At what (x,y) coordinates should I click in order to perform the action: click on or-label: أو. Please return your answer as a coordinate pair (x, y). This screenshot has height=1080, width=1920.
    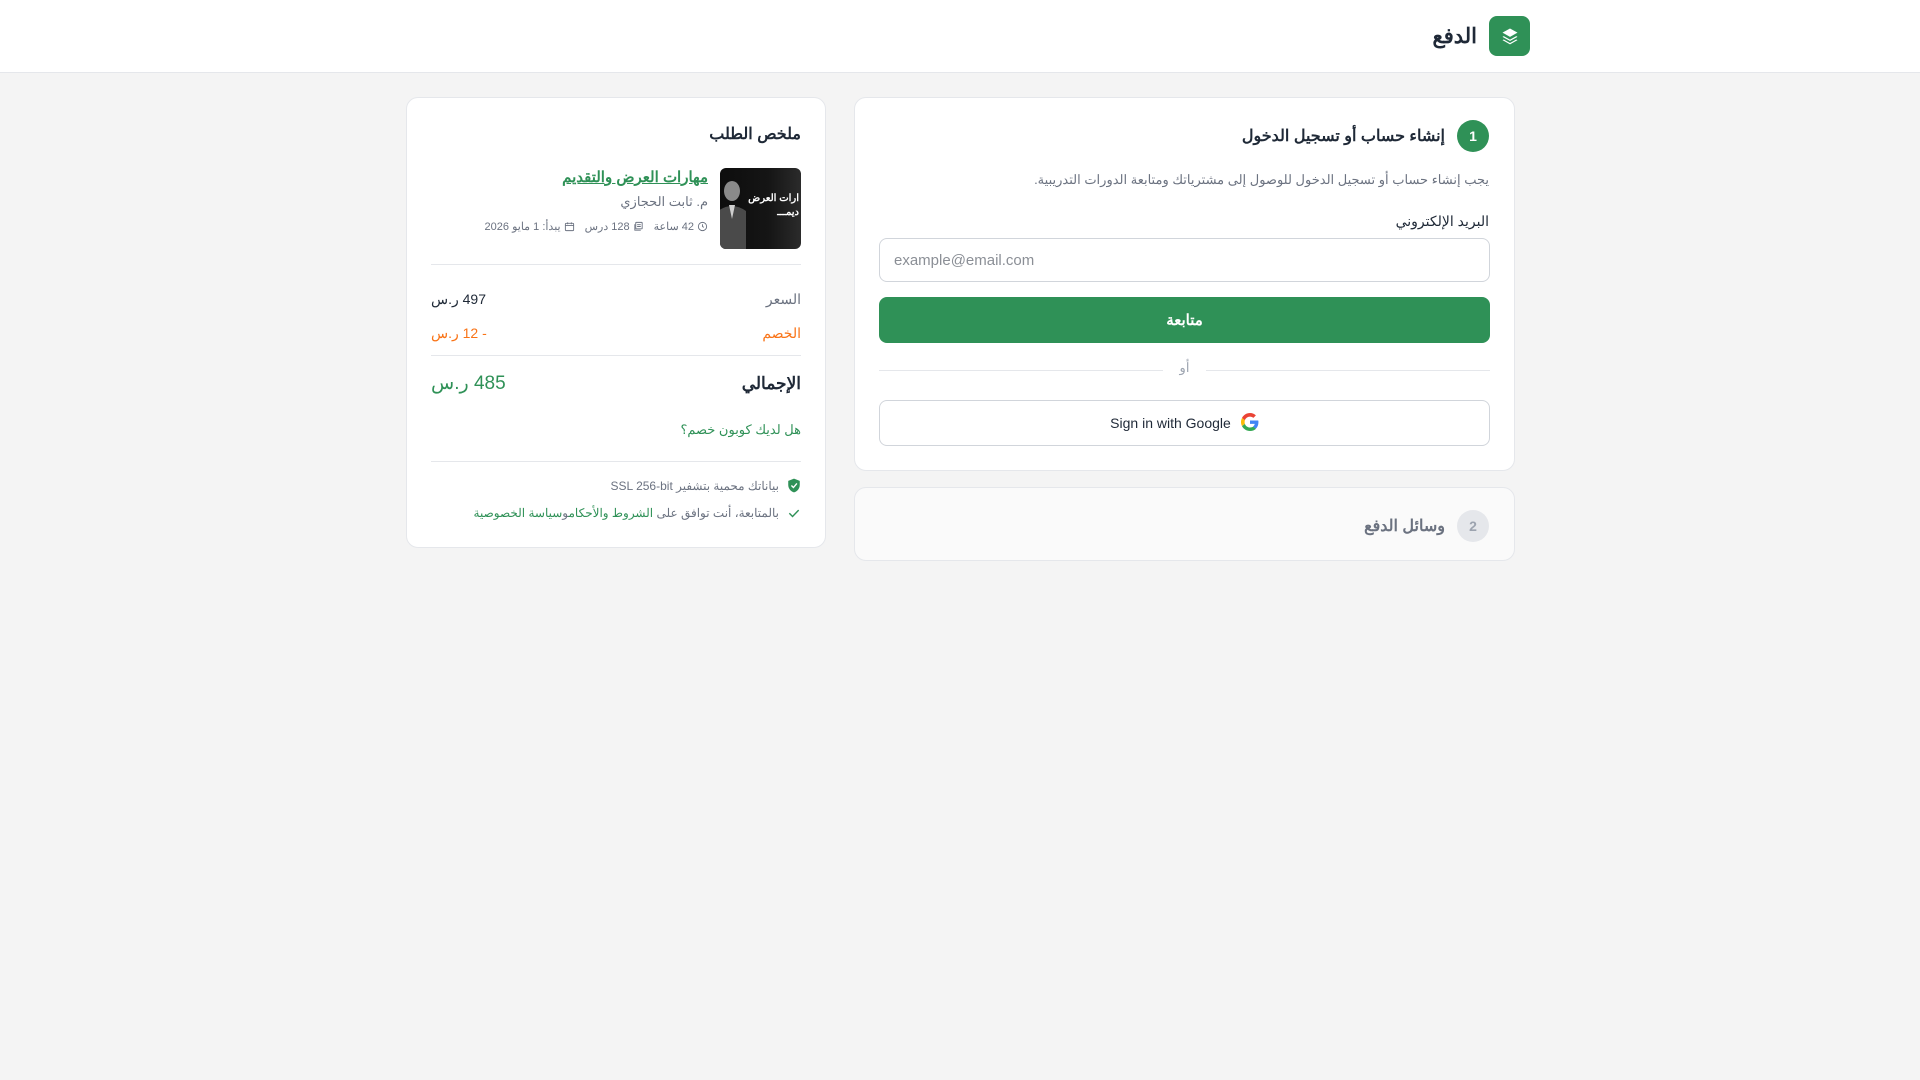
    Looking at the image, I should click on (1184, 367).